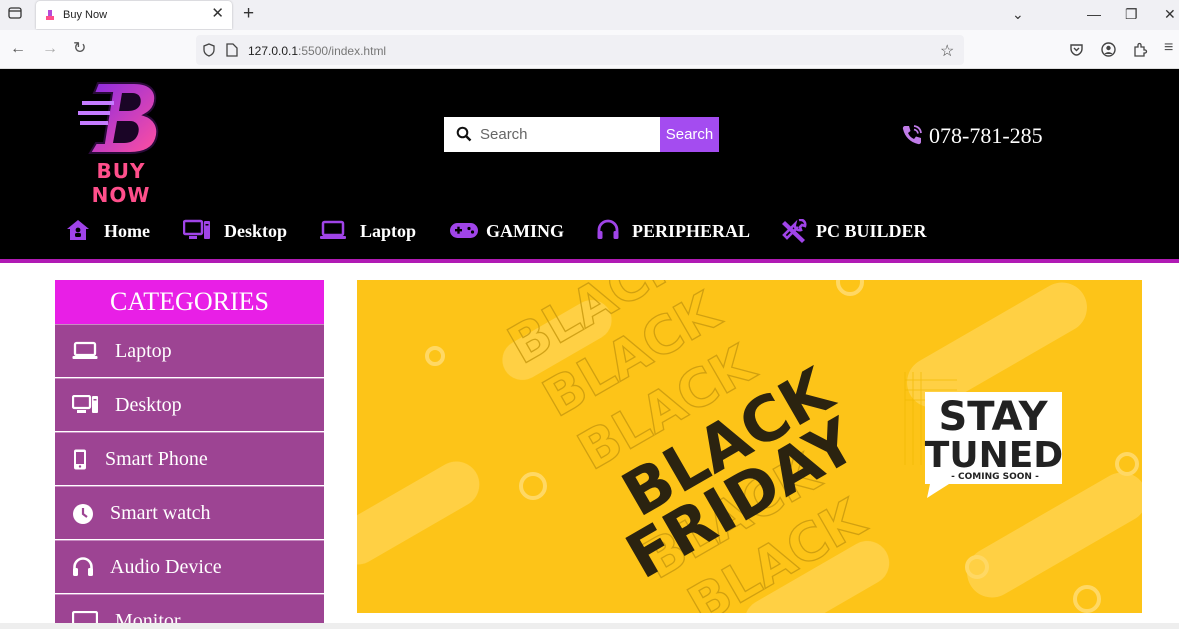  Describe the element at coordinates (134, 15) in the screenshot. I see `browser-tab: Buy Now ✕` at that location.